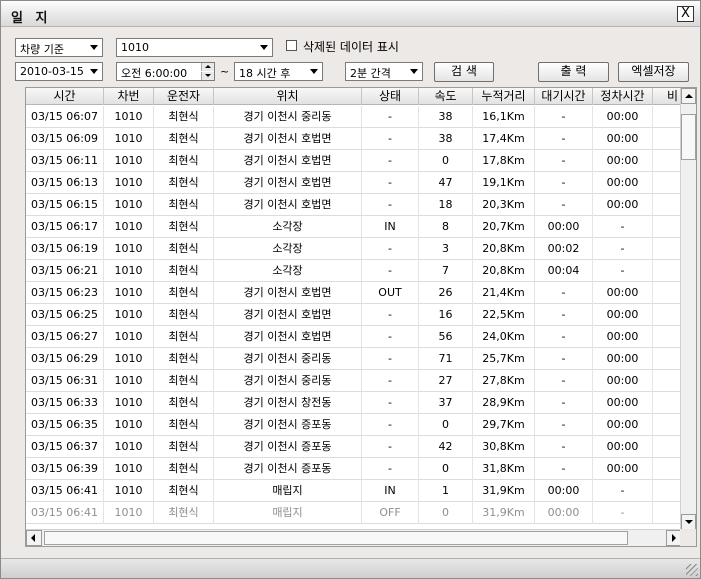  What do you see at coordinates (288, 96) in the screenshot?
I see `column-header-location: 위치` at bounding box center [288, 96].